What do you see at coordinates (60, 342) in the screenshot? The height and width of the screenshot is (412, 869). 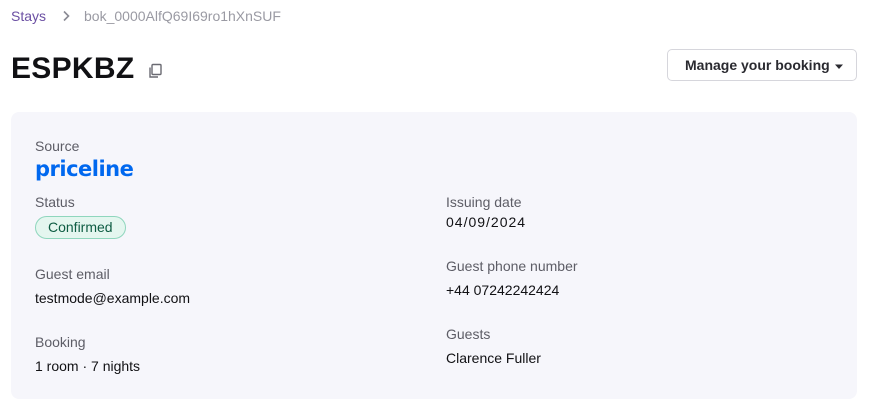 I see `booking-label: Booking` at bounding box center [60, 342].